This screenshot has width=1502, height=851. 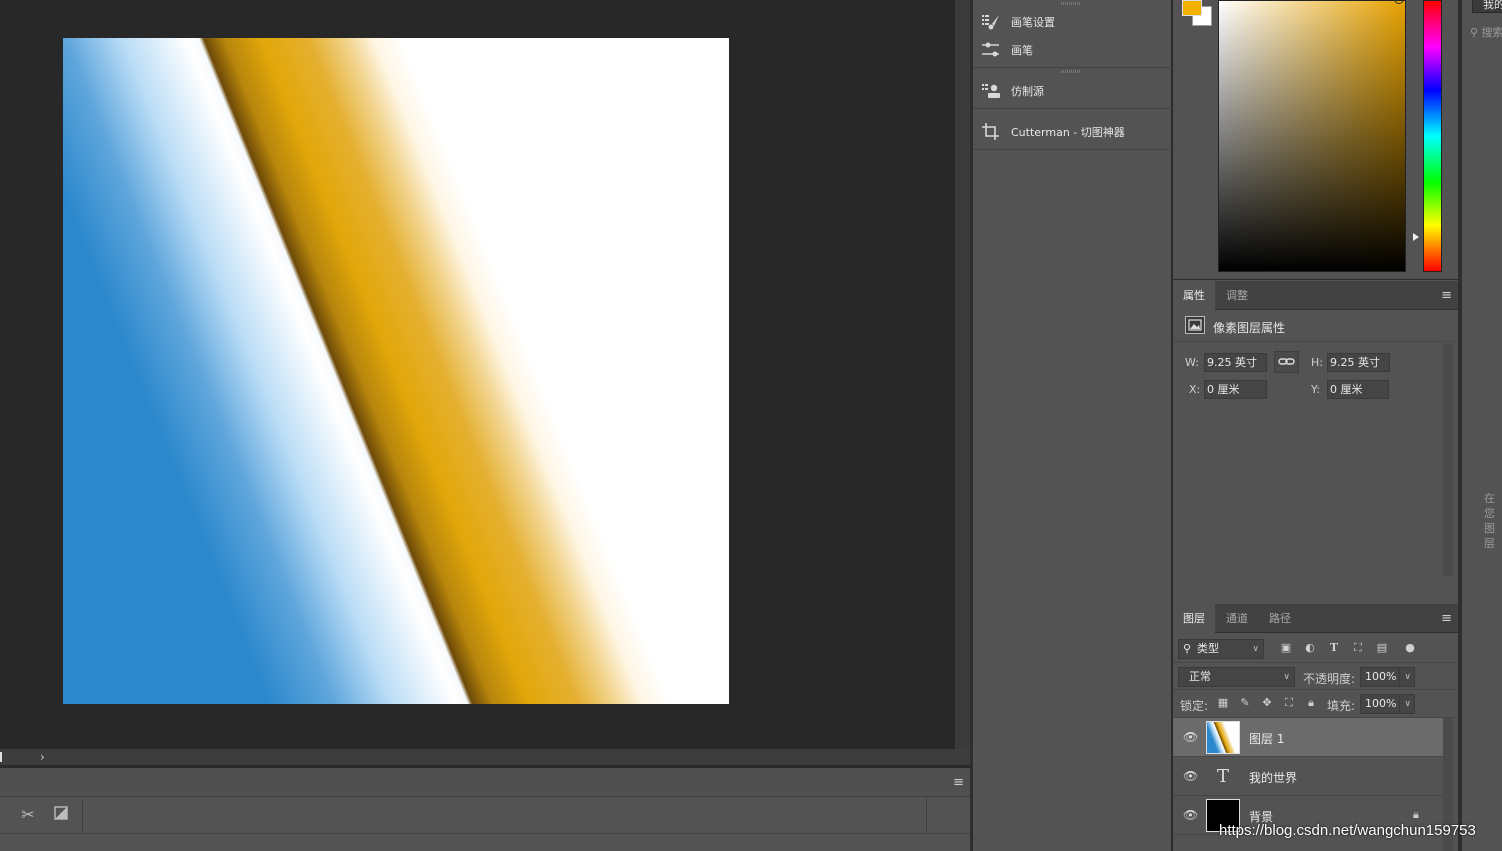 I want to click on dock-group-clone: 仿制源, so click(x=1072, y=88).